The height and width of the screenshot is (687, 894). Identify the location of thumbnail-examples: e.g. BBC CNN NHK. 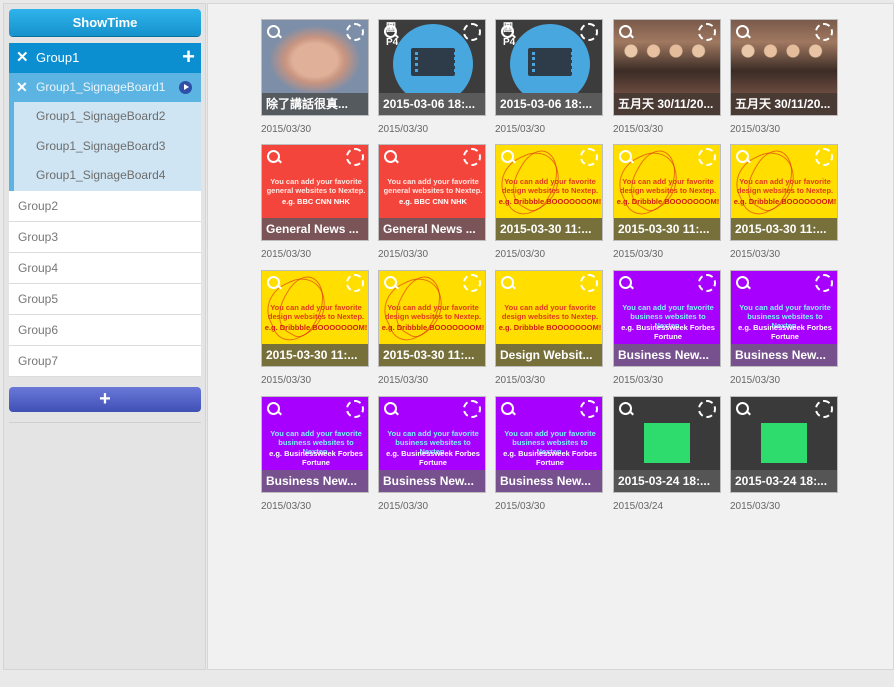
(433, 201).